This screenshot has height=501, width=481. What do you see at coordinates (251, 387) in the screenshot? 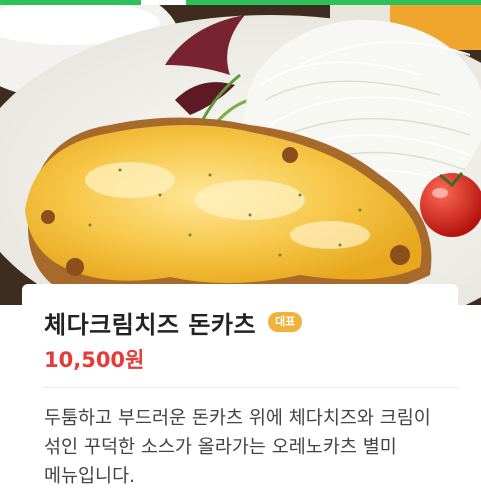
I see `divider` at bounding box center [251, 387].